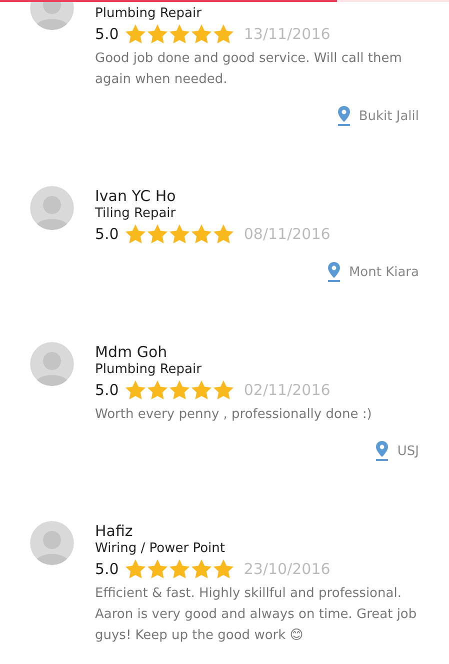 This screenshot has height=664, width=449. Describe the element at coordinates (287, 569) in the screenshot. I see `review-date: 23/10/2016` at that location.